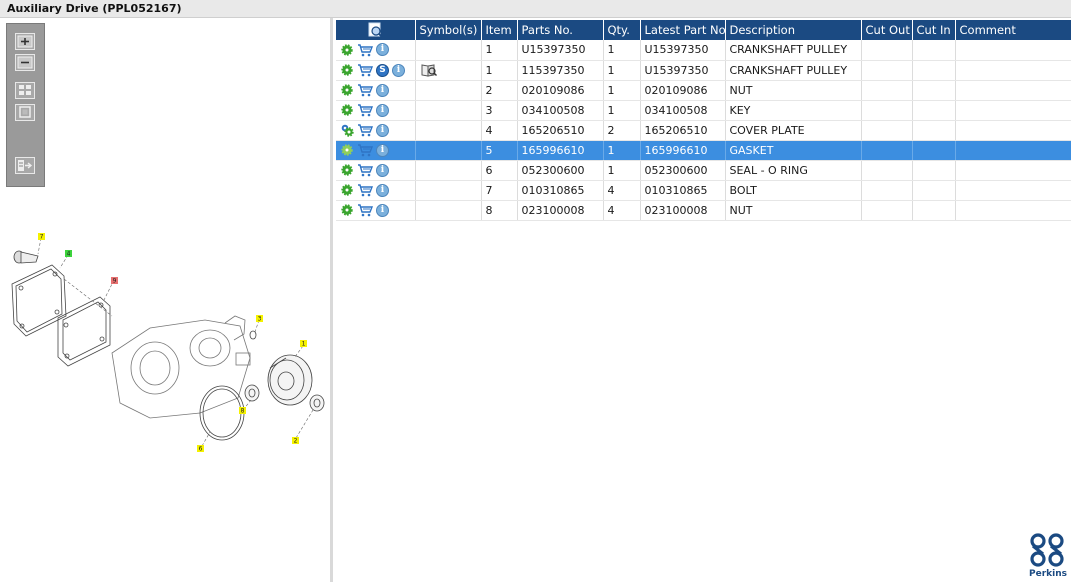  Describe the element at coordinates (703, 170) in the screenshot. I see `table-row: i 6 052300600 1 052300600 SEAL - O RING` at that location.